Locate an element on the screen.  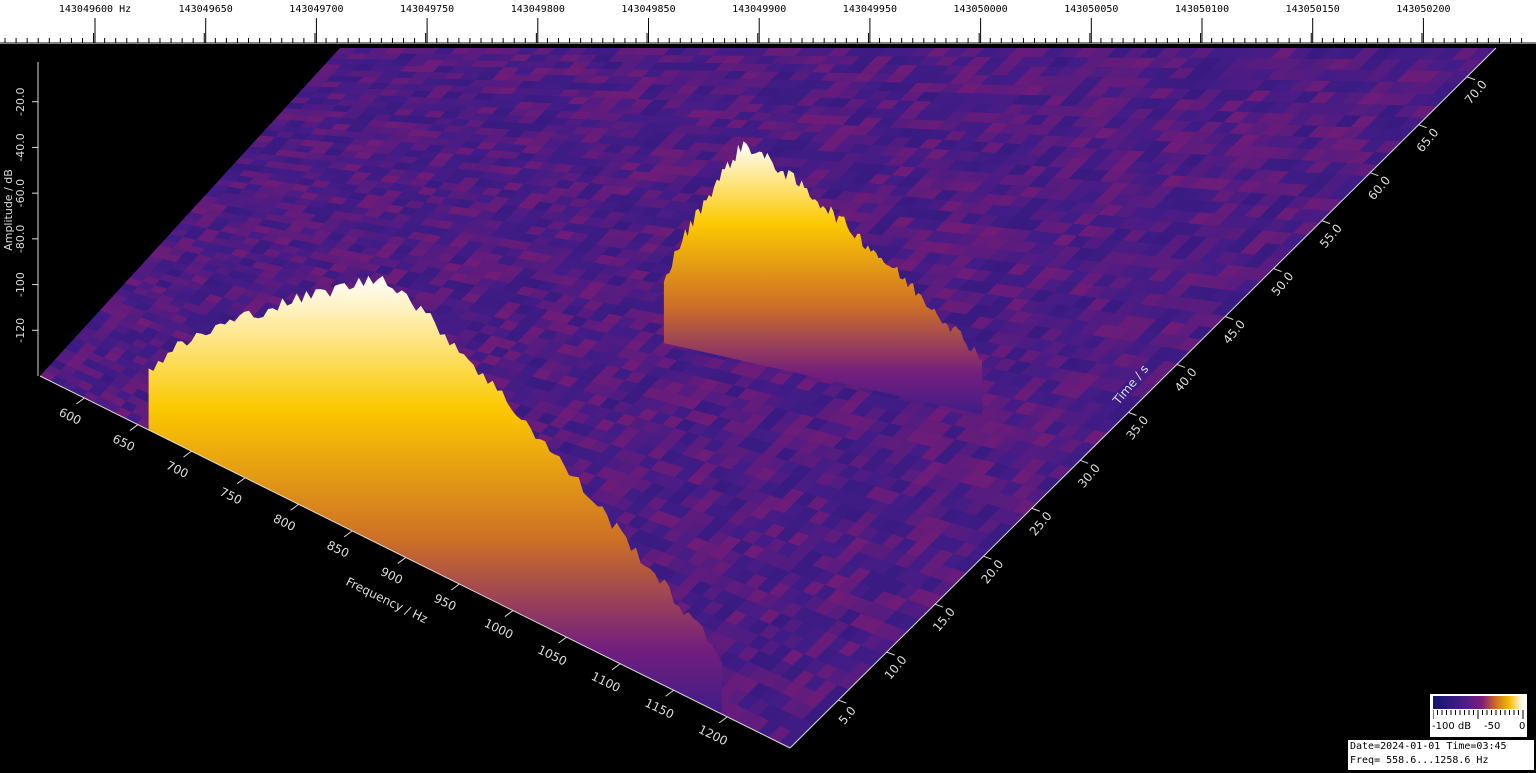
time-tick-label: 20.0 is located at coordinates (992, 571).